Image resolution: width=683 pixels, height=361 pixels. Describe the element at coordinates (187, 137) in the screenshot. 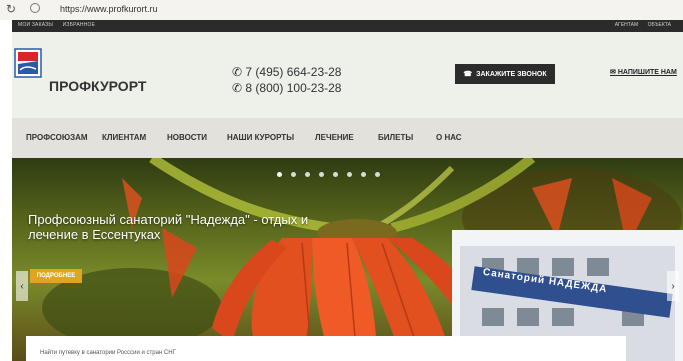

I see `nav-item-news: НОВОСТИ` at that location.